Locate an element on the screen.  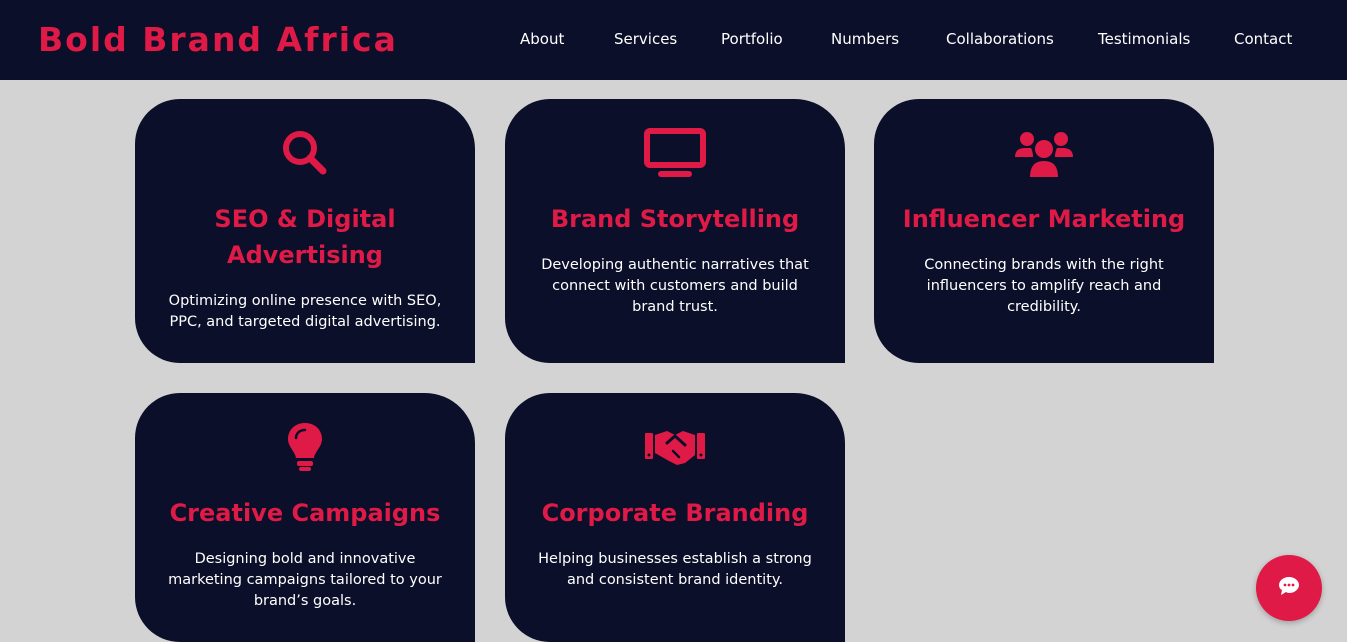
chat-bubble-icon is located at coordinates (1289, 588).